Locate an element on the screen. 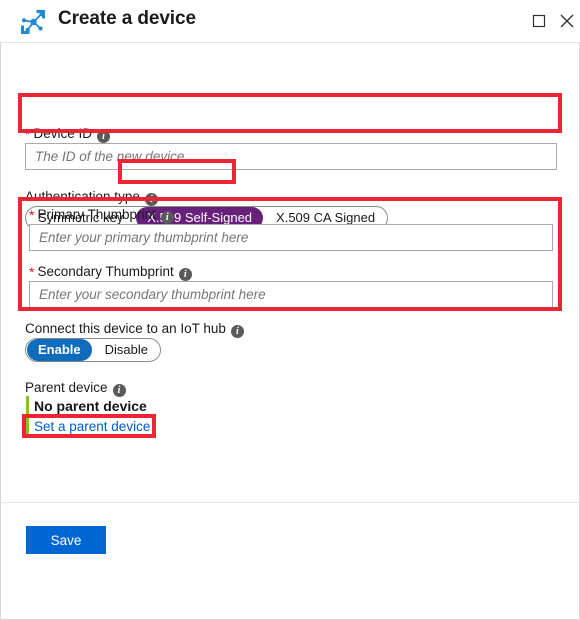  connect-hub-toggle: Enable Disable is located at coordinates (93, 350).